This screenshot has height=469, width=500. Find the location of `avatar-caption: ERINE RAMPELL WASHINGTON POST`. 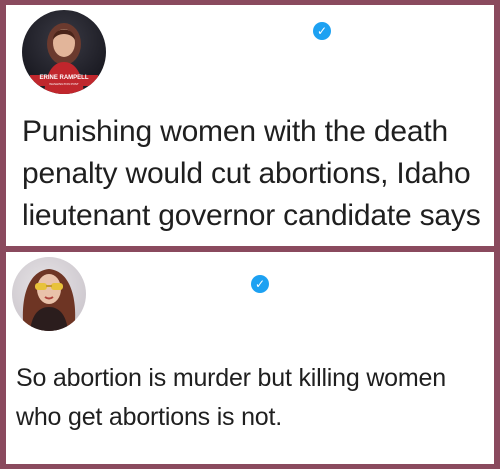

avatar-caption: ERINE RAMPELL WASHINGTON POST is located at coordinates (64, 80).